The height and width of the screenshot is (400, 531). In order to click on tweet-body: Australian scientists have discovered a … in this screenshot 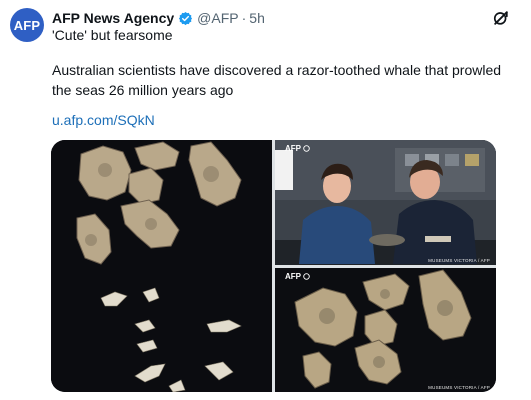, I will do `click(277, 80)`.